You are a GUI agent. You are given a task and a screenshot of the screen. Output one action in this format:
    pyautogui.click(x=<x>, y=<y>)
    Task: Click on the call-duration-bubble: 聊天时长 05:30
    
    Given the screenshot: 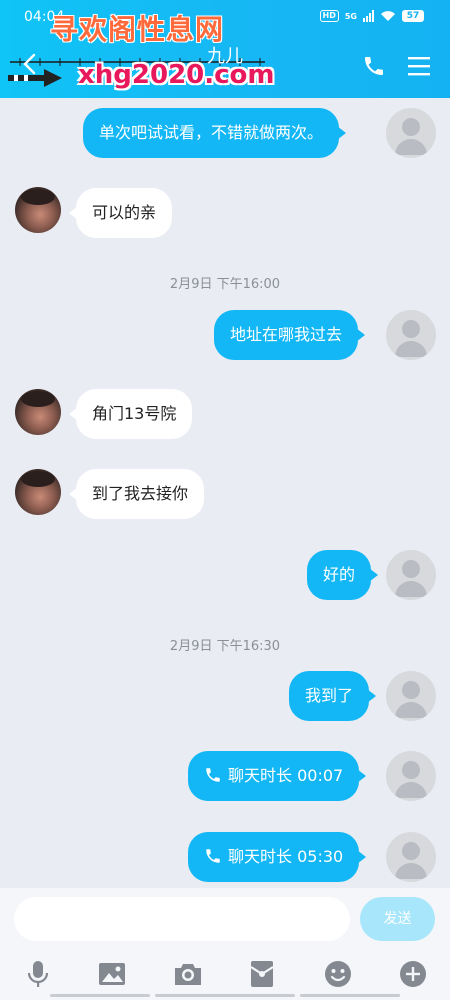 What is the action you would take?
    pyautogui.click(x=277, y=857)
    